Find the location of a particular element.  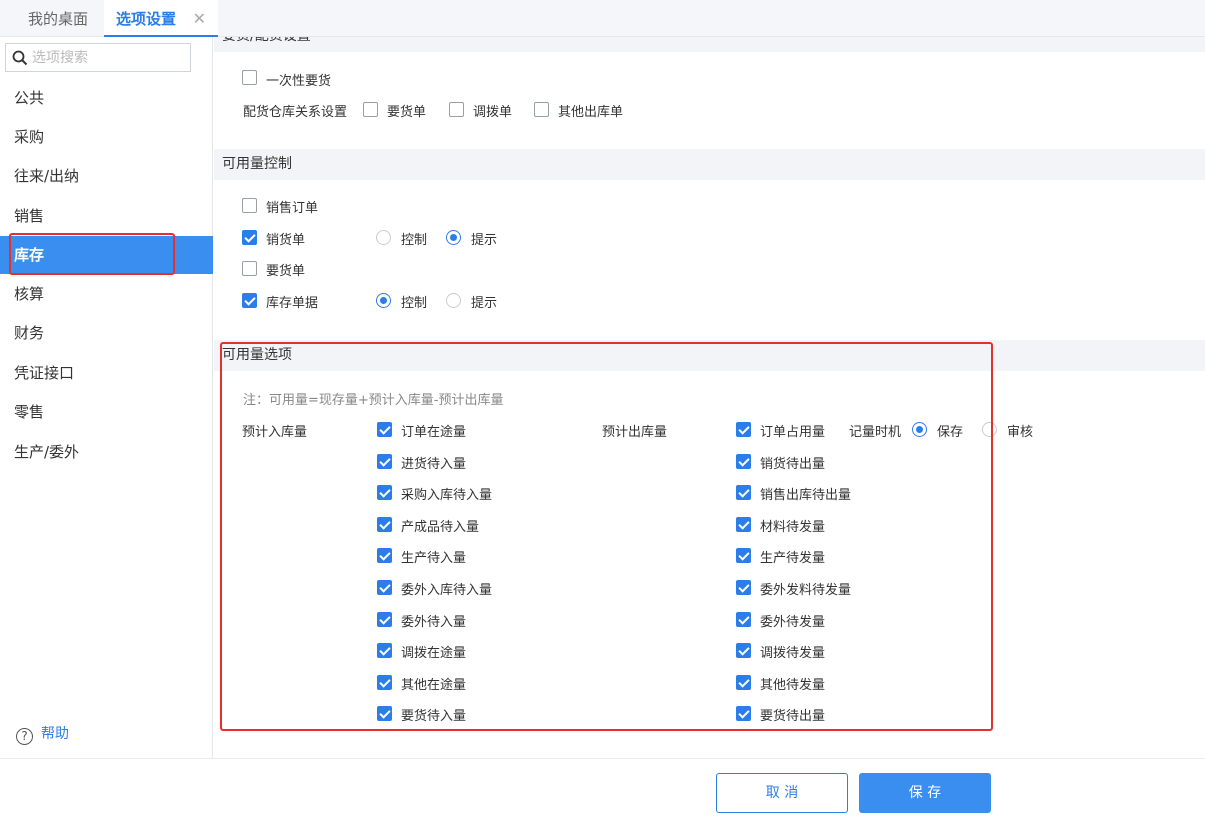

cancel-button: 取 消 is located at coordinates (782, 793).